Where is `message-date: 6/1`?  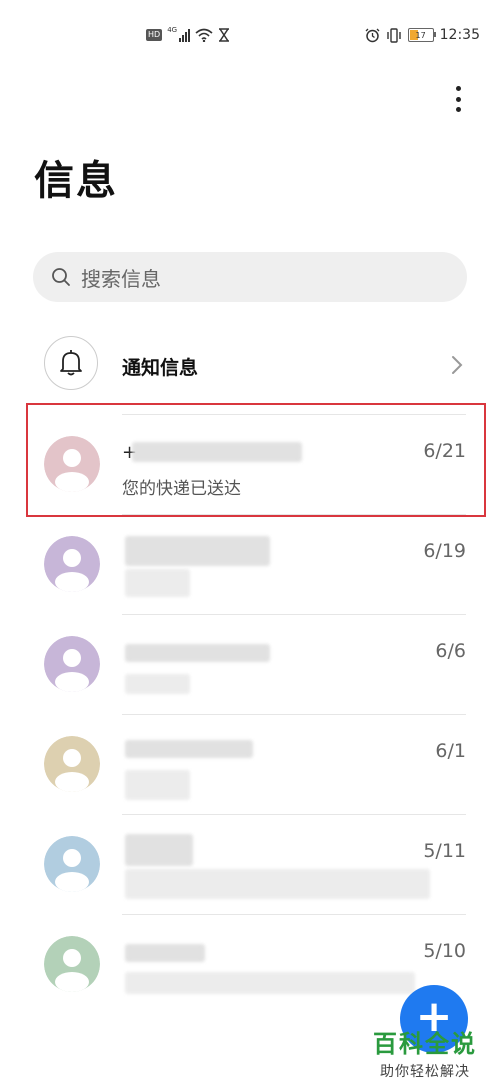 message-date: 6/1 is located at coordinates (450, 751).